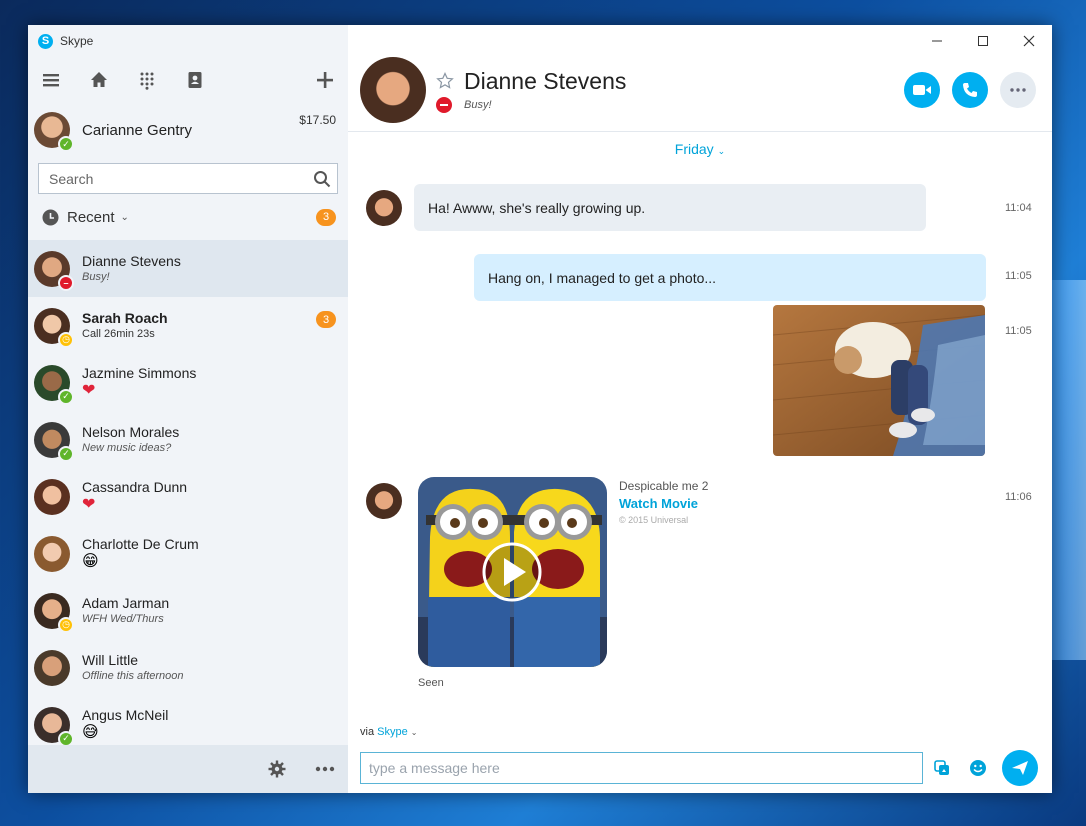 The image size is (1086, 826). What do you see at coordinates (139, 373) in the screenshot?
I see `contact-name: Jazmine Simmons` at bounding box center [139, 373].